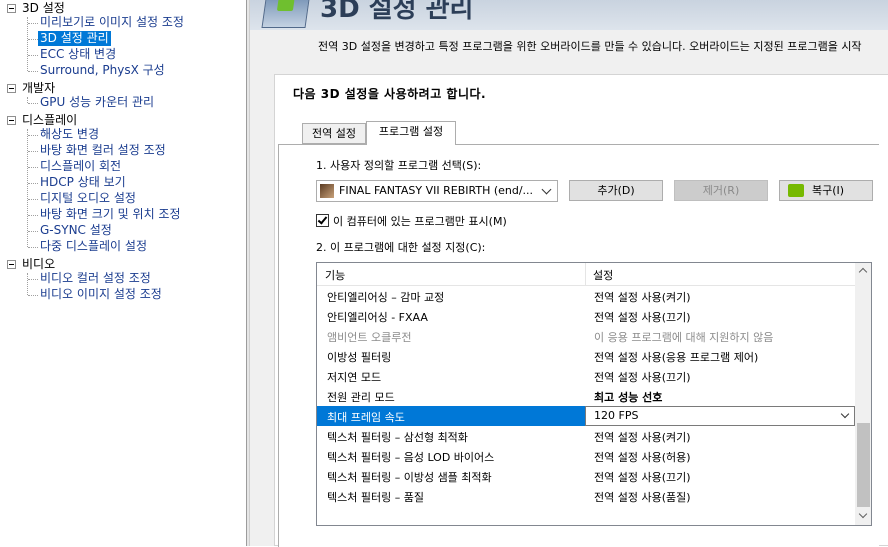 This screenshot has width=888, height=547. What do you see at coordinates (361, 397) in the screenshot?
I see `feature-cell: 전원 관리 모드` at bounding box center [361, 397].